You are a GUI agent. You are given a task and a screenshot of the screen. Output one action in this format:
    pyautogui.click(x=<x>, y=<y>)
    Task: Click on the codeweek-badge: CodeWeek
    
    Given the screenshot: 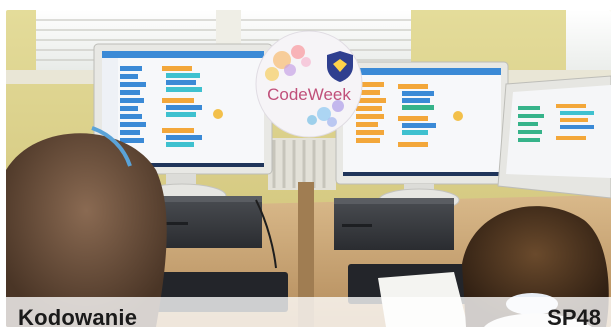 What is the action you would take?
    pyautogui.click(x=309, y=84)
    